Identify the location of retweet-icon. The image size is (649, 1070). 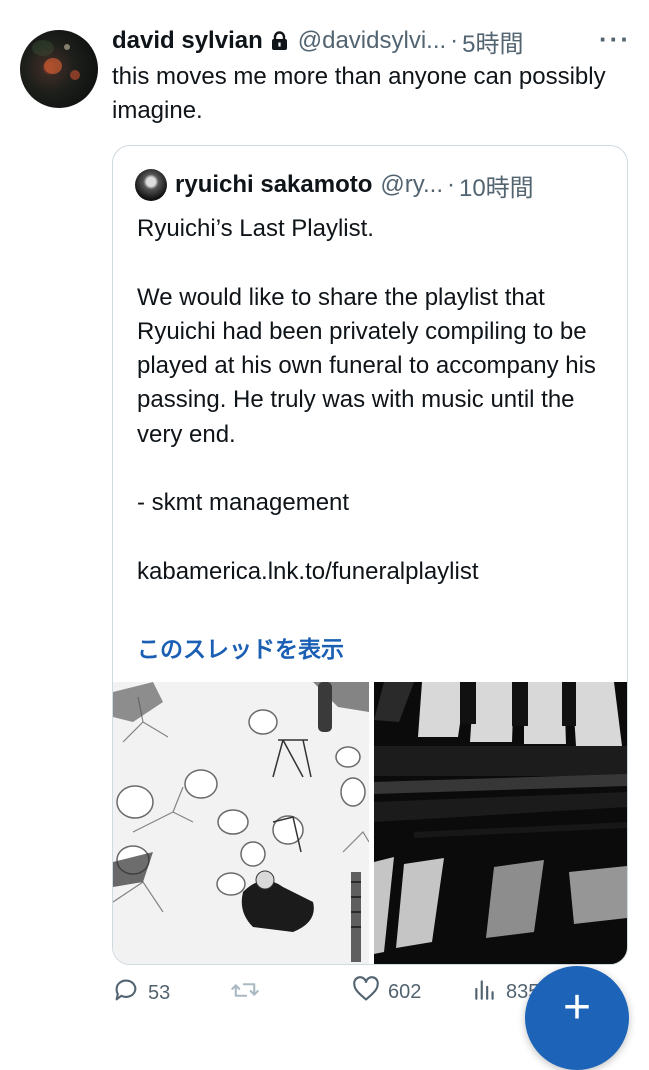
(245, 993).